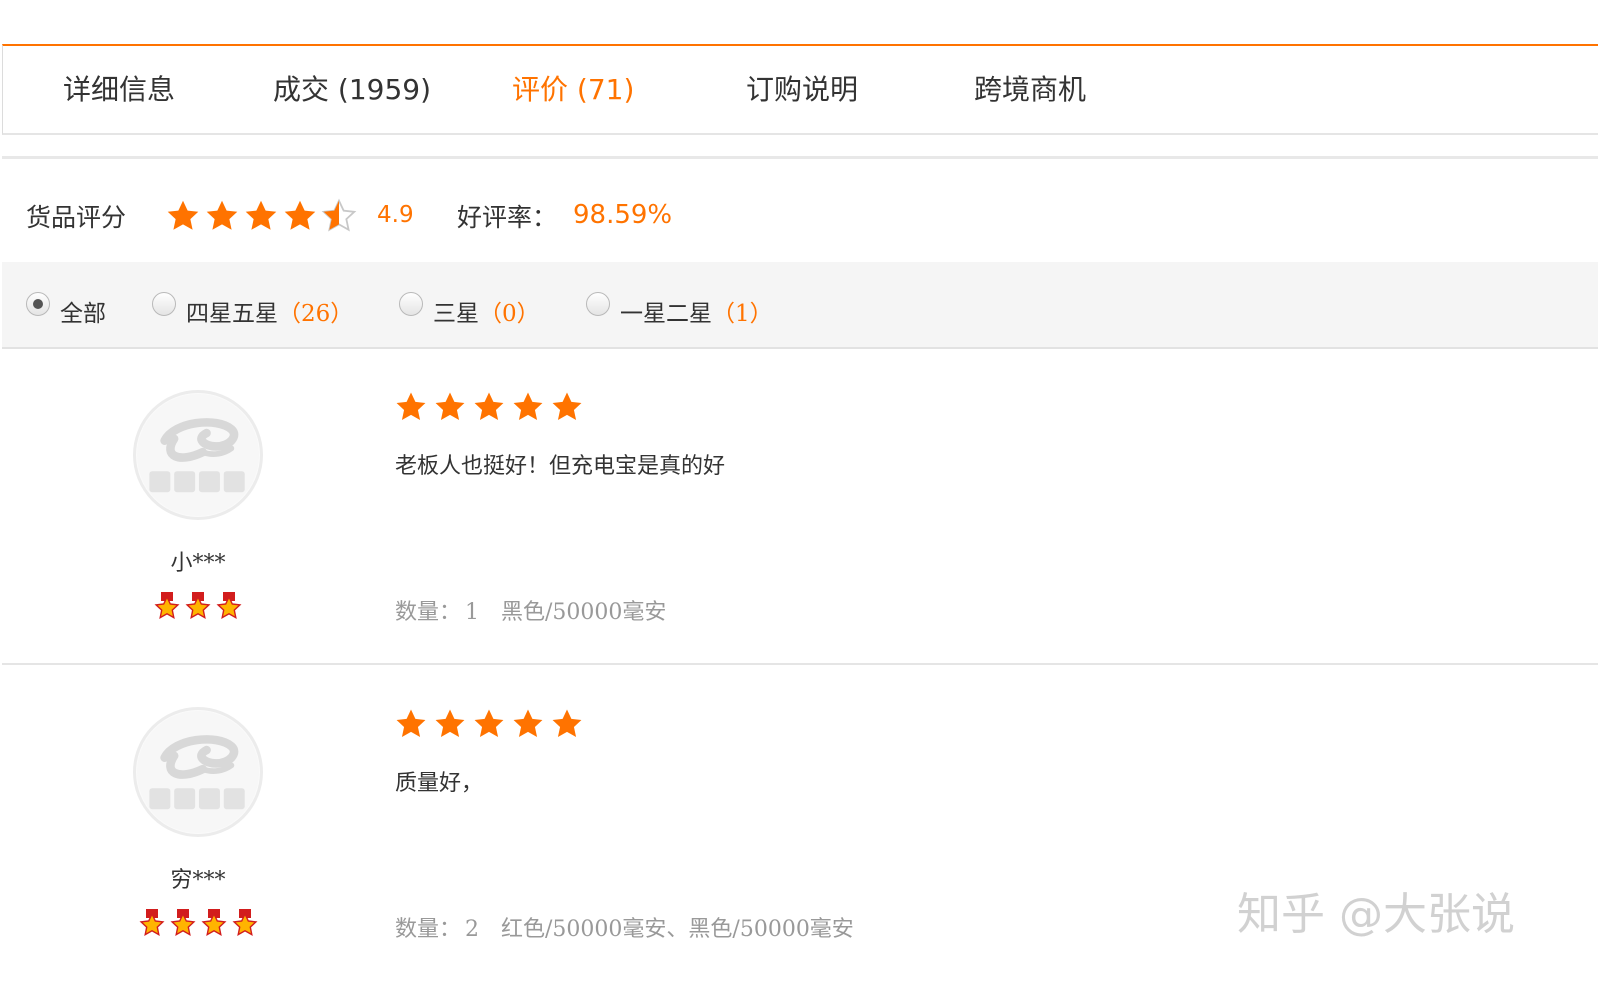 The height and width of the screenshot is (987, 1598). I want to click on filter-label: 三星（0）, so click(486, 314).